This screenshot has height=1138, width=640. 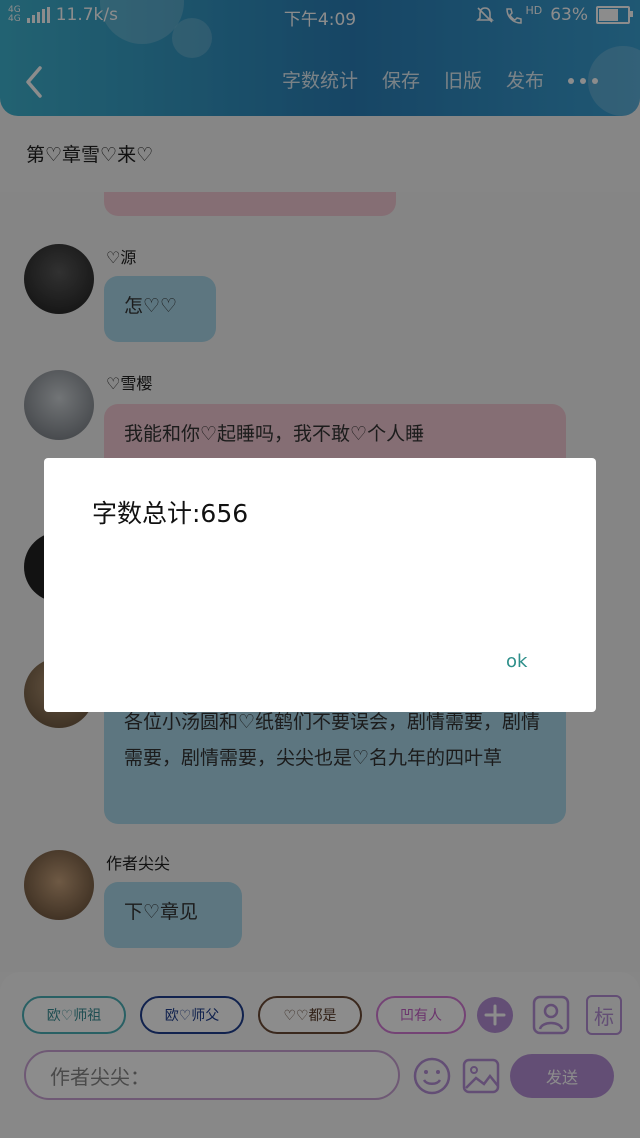 What do you see at coordinates (516, 661) in the screenshot?
I see `ok-button: ok` at bounding box center [516, 661].